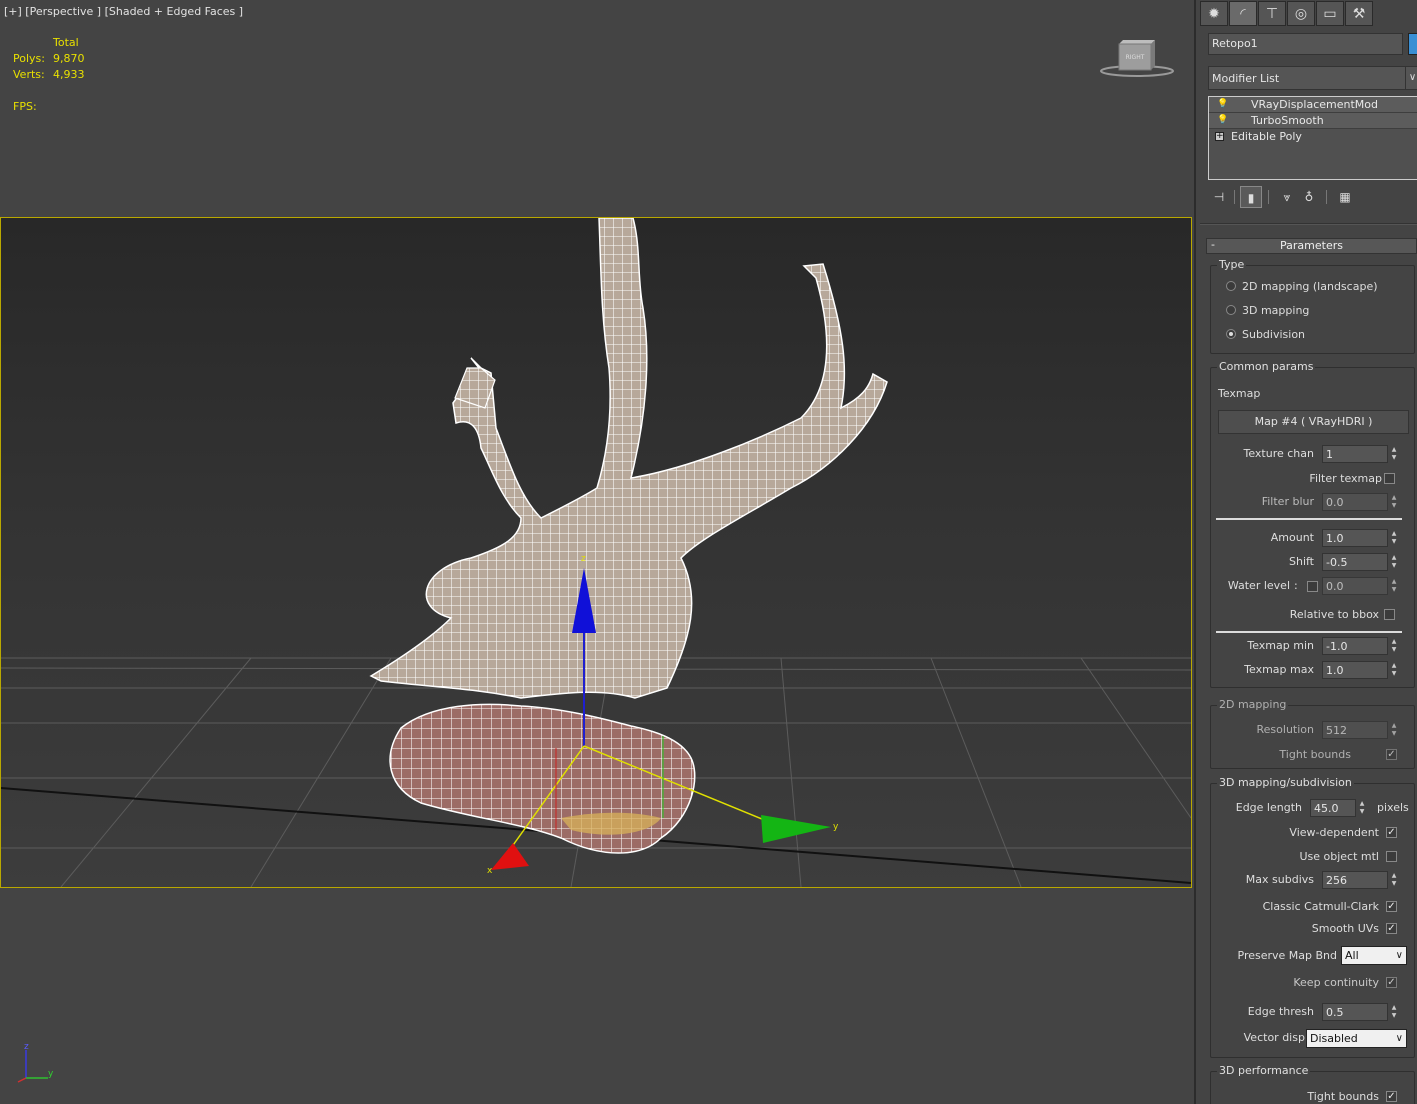 The width and height of the screenshot is (1417, 1104). What do you see at coordinates (1391, 754) in the screenshot?
I see `tight-bounds-2d-checkbox: ✓` at bounding box center [1391, 754].